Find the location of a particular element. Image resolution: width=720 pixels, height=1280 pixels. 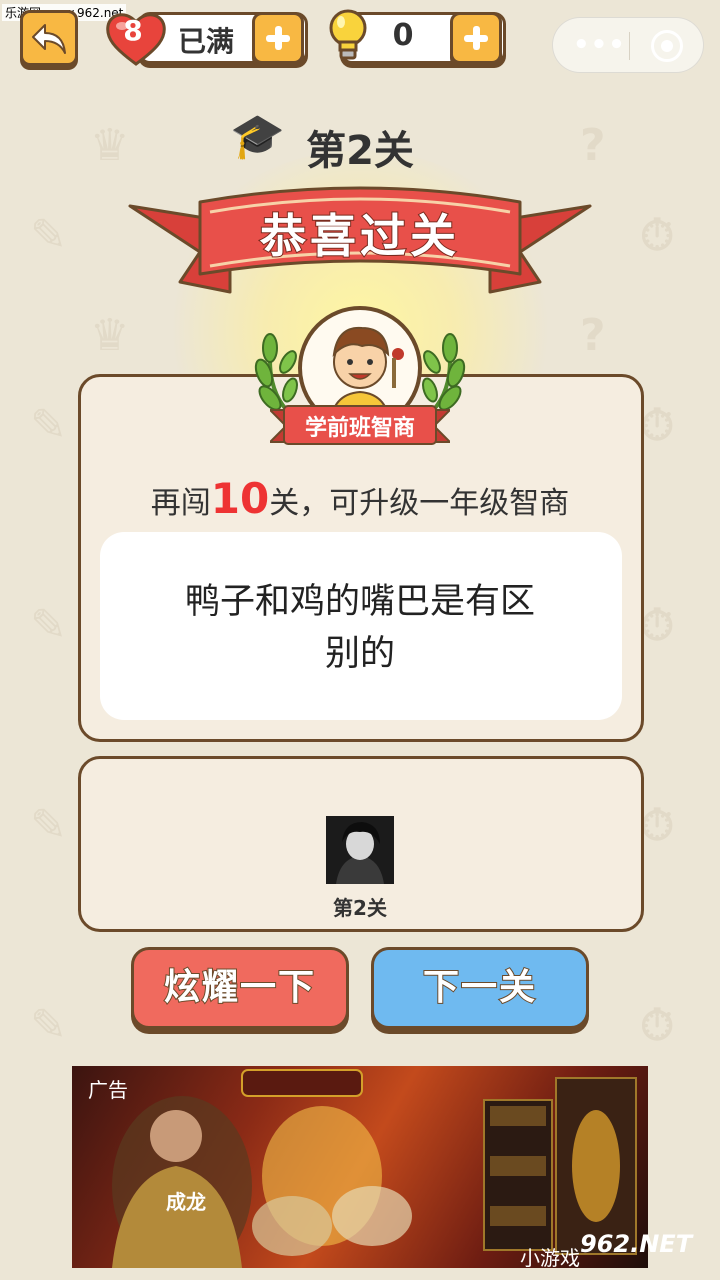

congrats-text: 恭喜过关 is located at coordinates (359, 236).